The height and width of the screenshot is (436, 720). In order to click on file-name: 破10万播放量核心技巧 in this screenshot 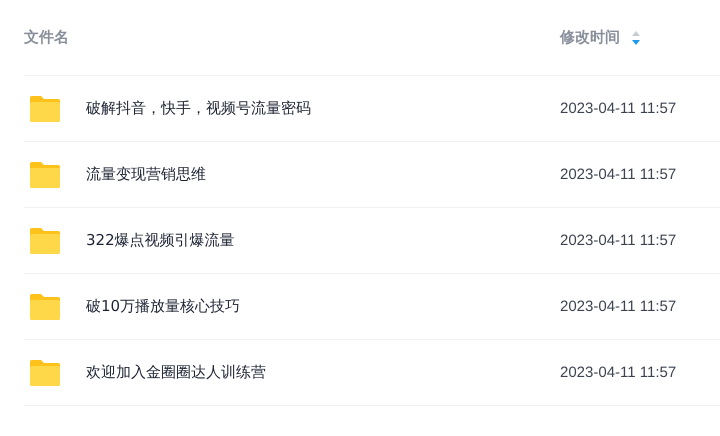, I will do `click(163, 306)`.